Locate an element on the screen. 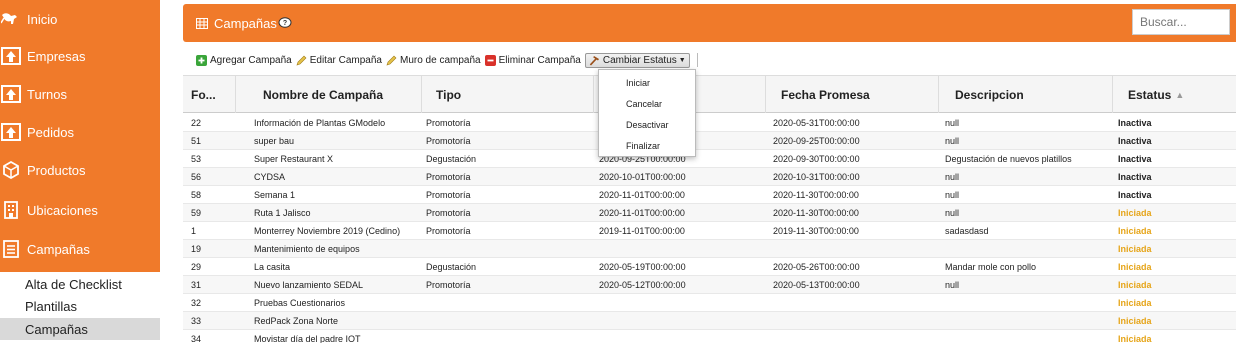  column-header-fecha-promesa: Fecha Promesa is located at coordinates (852, 94).